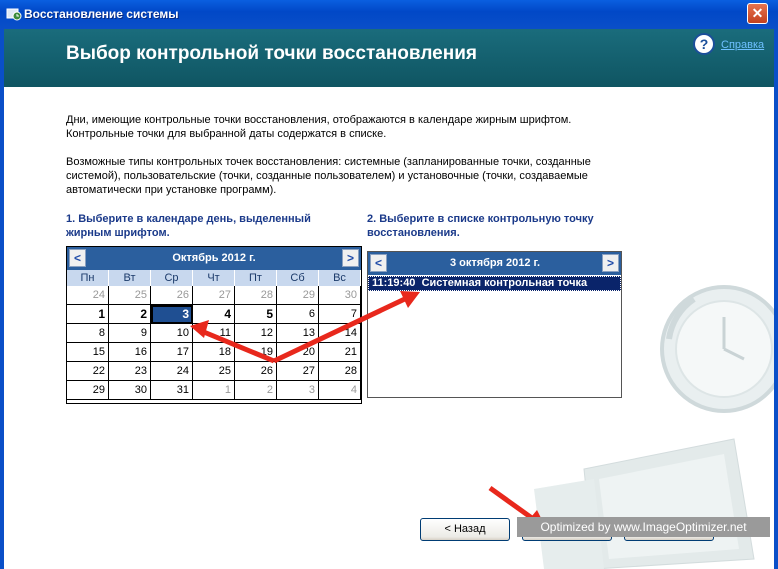  I want to click on close-icon: ✕, so click(757, 13).